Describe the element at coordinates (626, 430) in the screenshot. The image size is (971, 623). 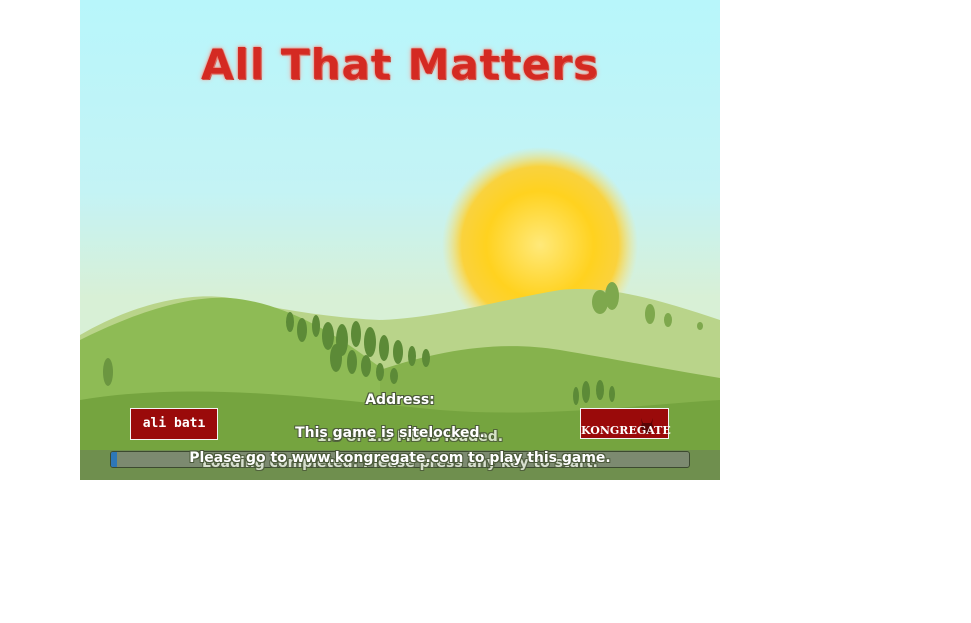
I see `kongregate-label: KONGREGATE` at that location.